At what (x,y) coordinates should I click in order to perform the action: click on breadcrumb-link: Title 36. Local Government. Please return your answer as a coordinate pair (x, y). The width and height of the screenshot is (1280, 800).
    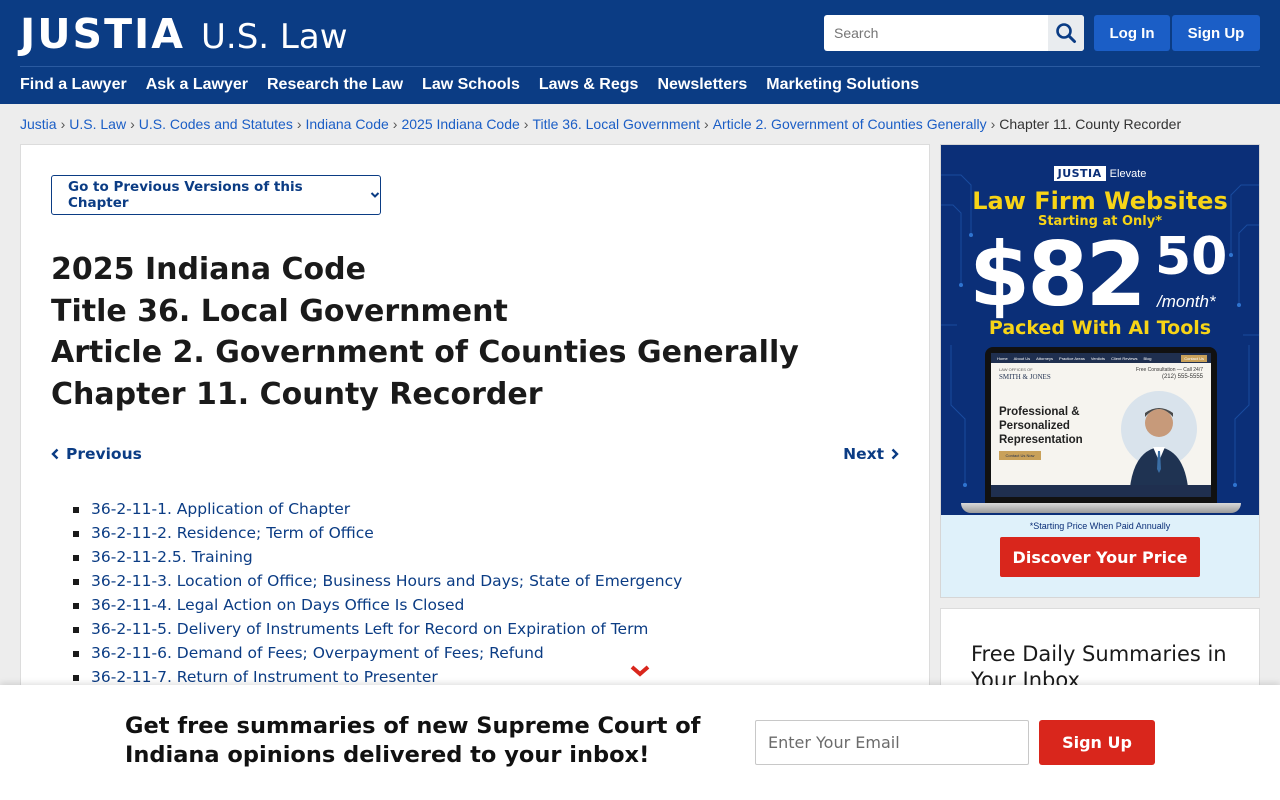
    Looking at the image, I should click on (616, 124).